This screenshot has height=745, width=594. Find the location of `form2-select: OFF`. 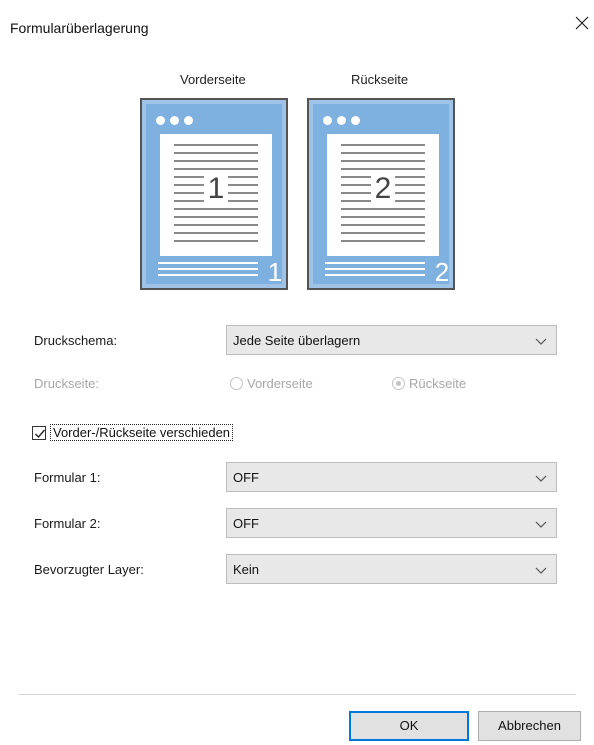

form2-select: OFF is located at coordinates (391, 523).